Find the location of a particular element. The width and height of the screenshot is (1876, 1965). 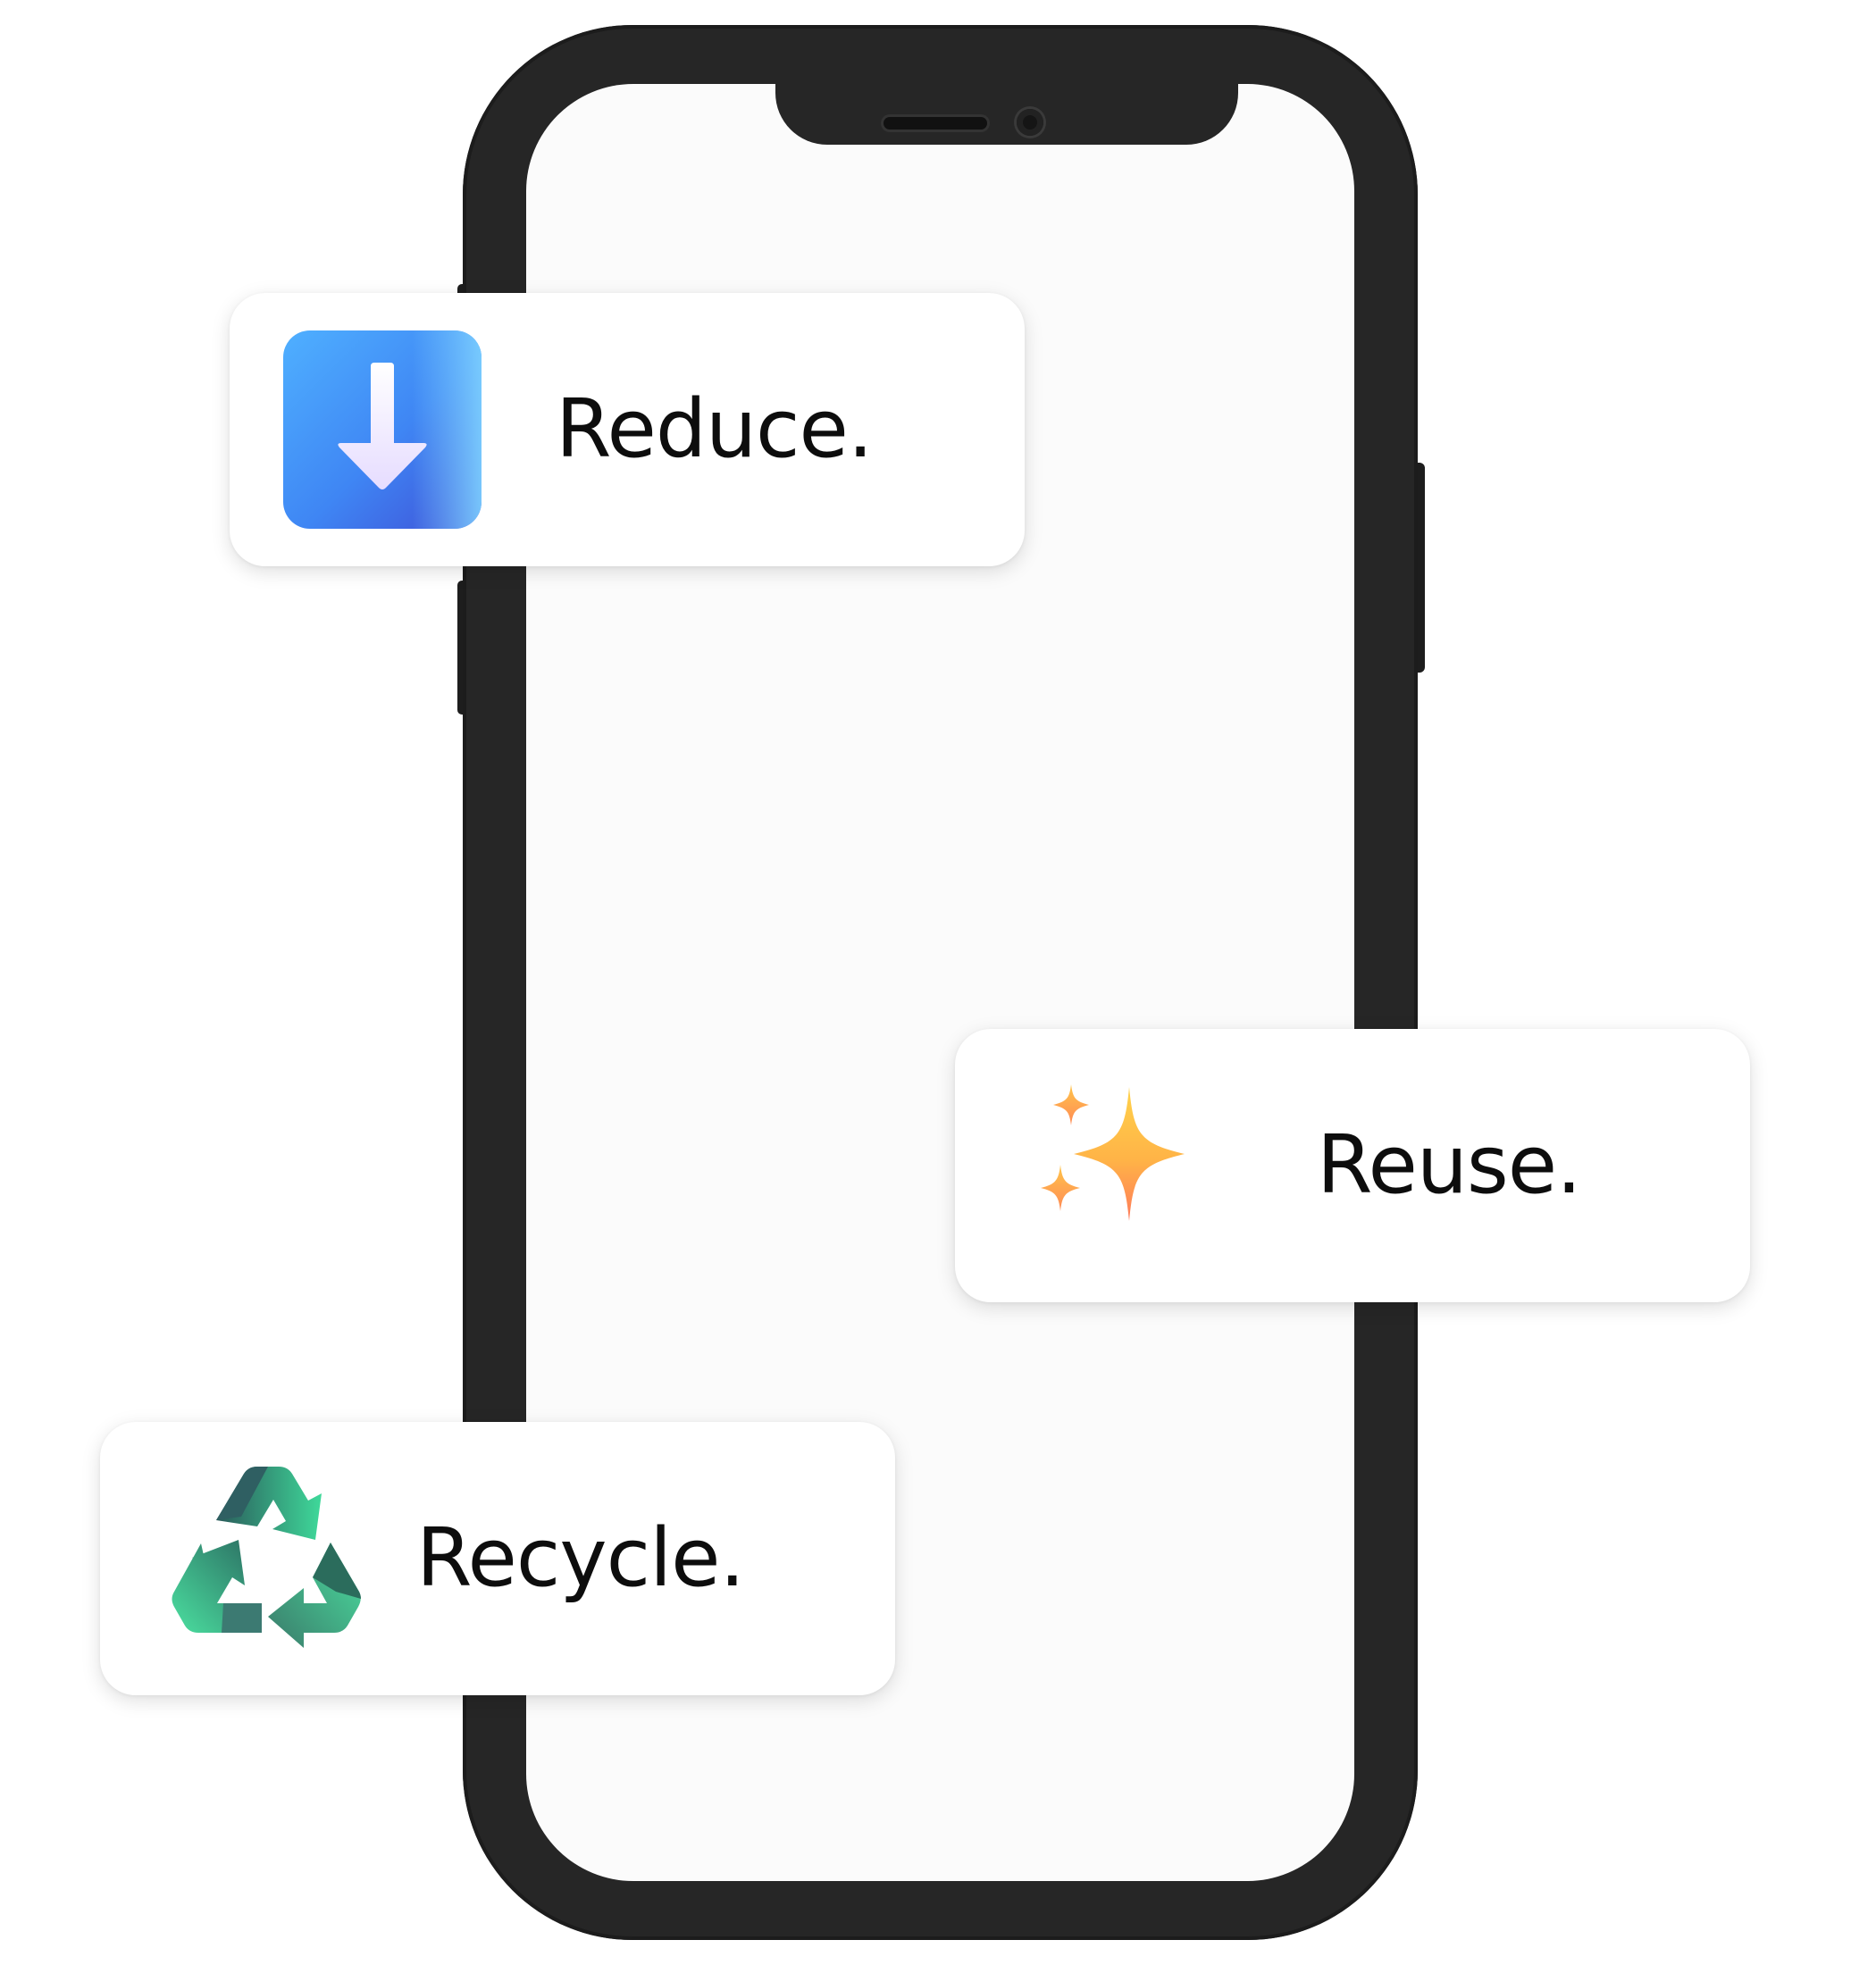

reduce-card: Reduce. is located at coordinates (627, 430).